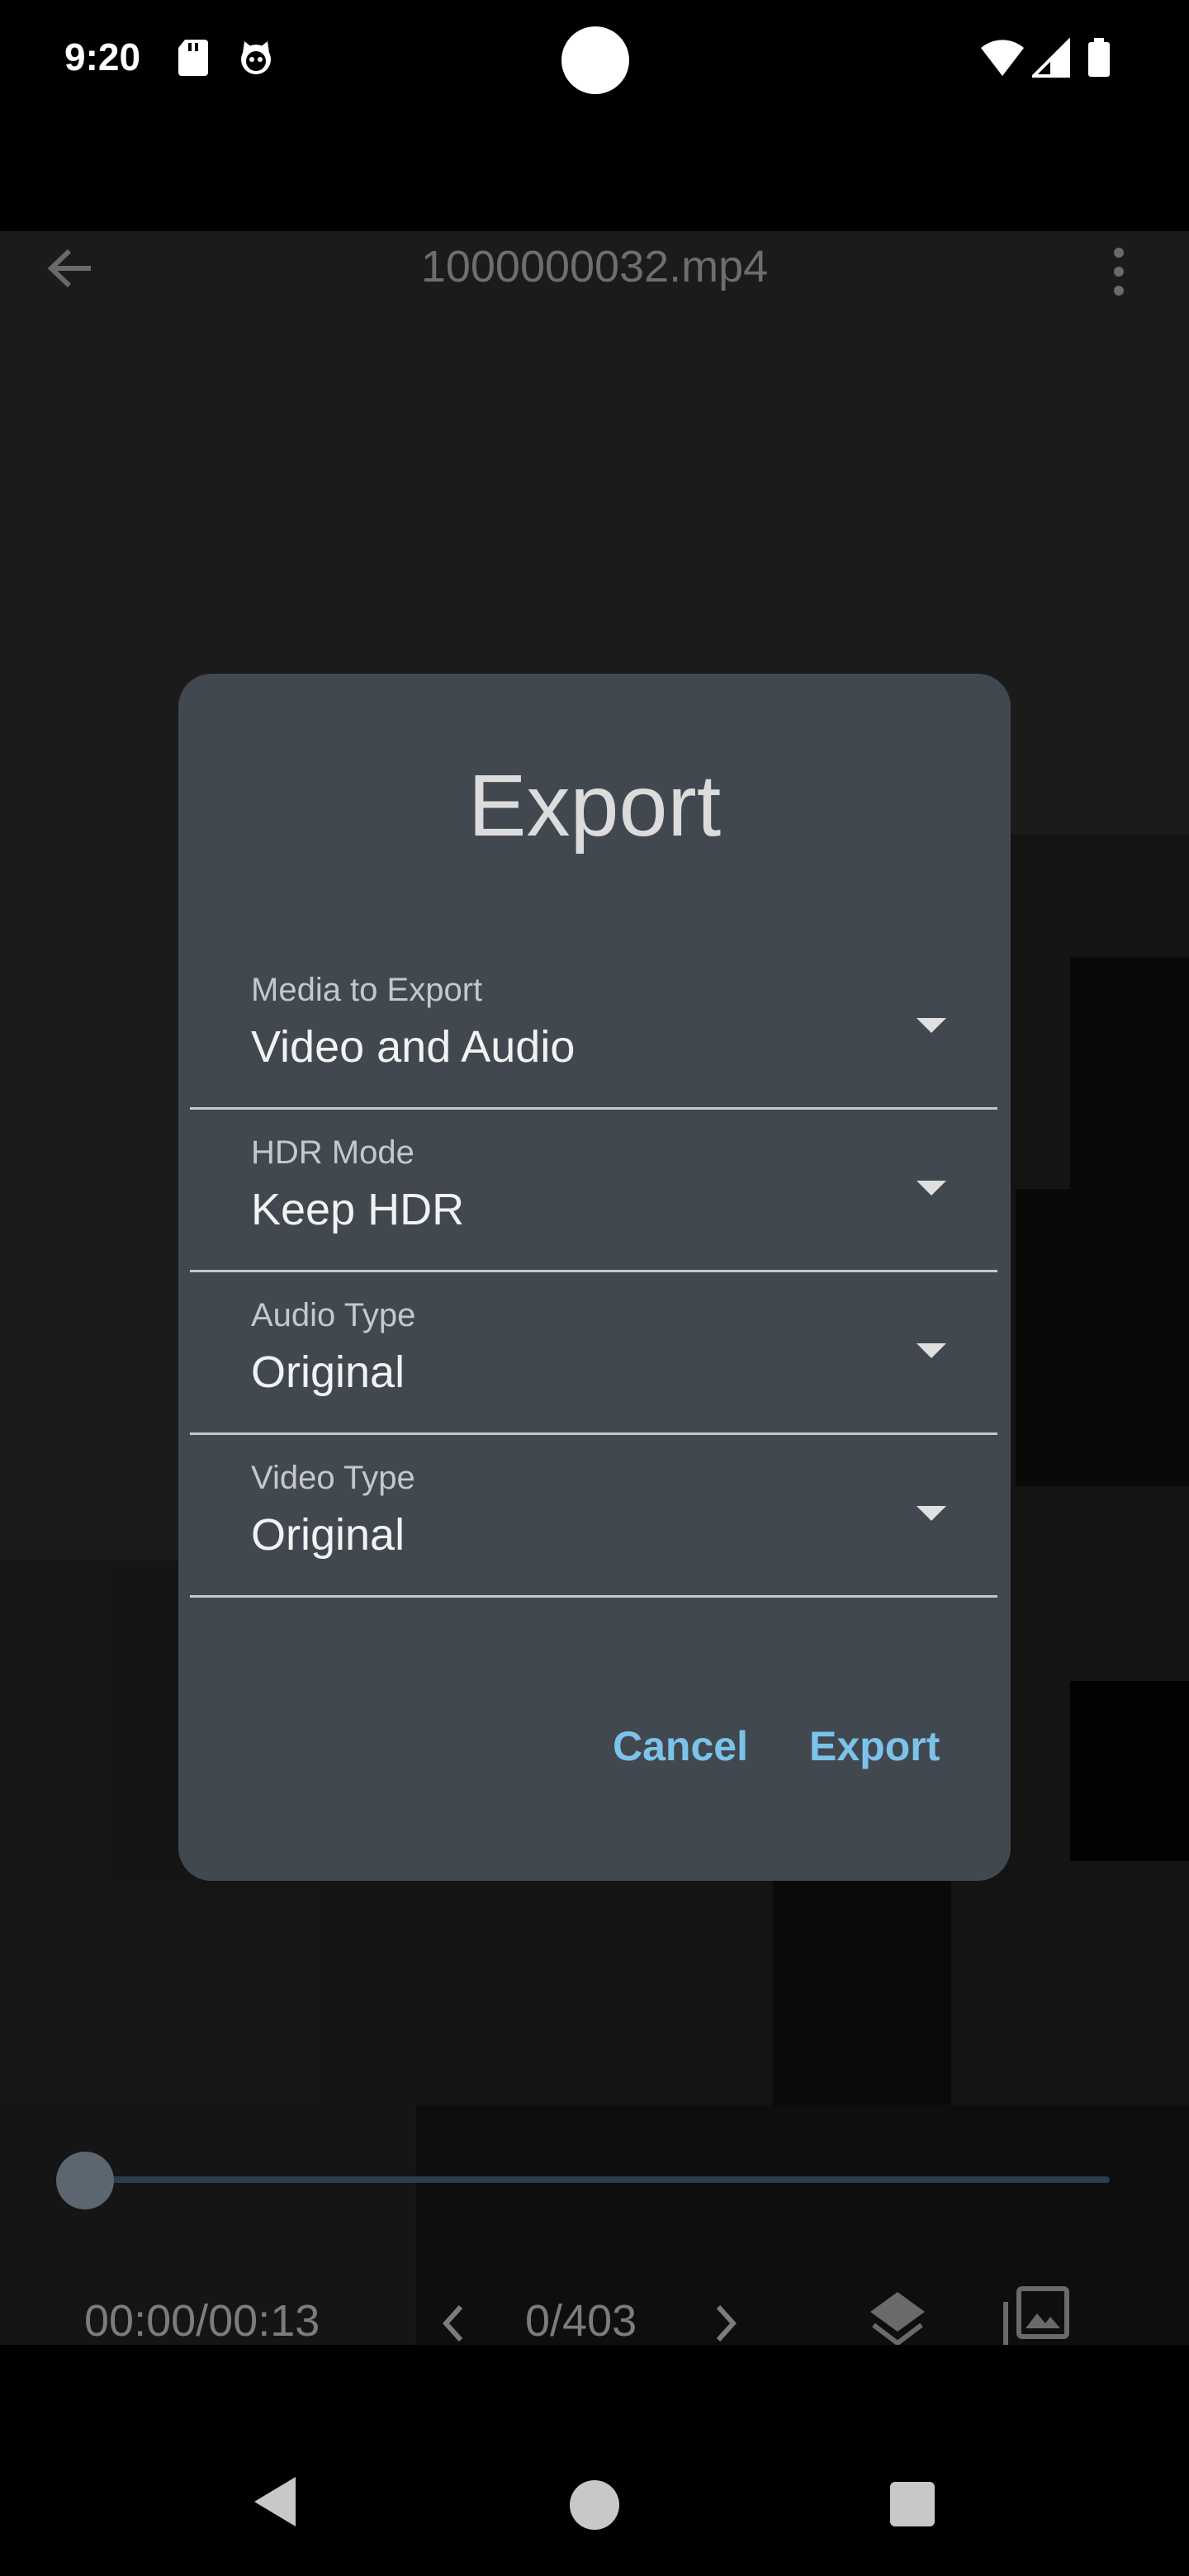  What do you see at coordinates (102, 57) in the screenshot?
I see `status-time: 9:20` at bounding box center [102, 57].